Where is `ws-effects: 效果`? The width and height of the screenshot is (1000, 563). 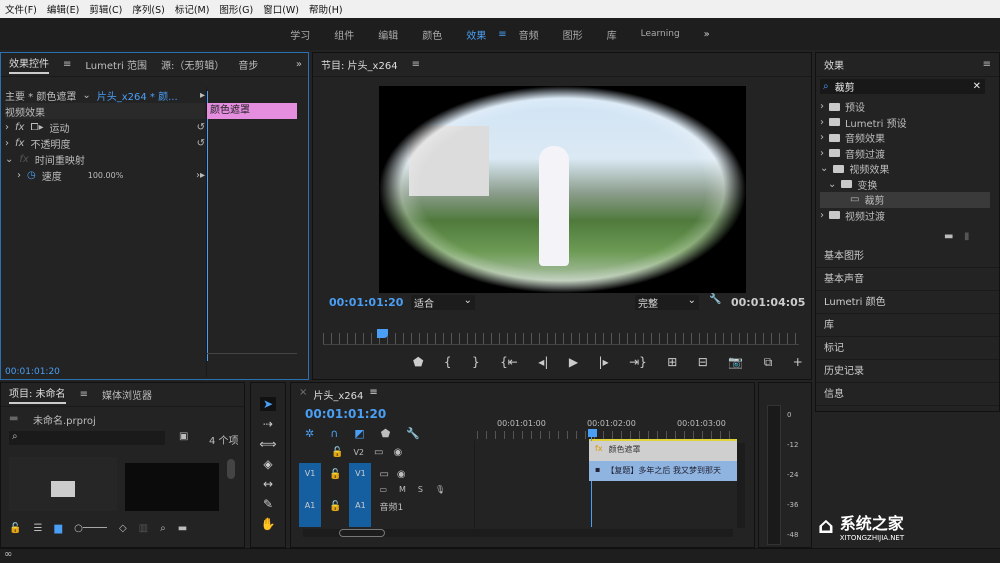
ws-effects: 效果 is located at coordinates (476, 34).